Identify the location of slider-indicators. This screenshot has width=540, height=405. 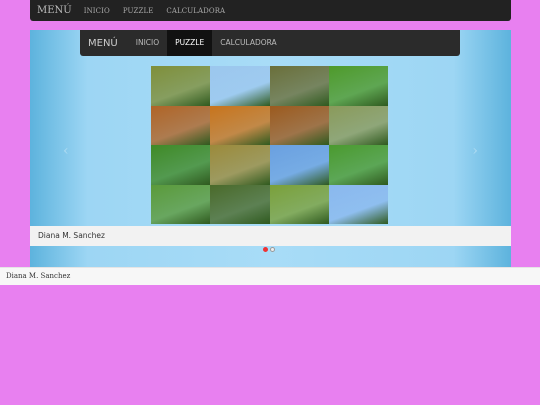
(269, 249).